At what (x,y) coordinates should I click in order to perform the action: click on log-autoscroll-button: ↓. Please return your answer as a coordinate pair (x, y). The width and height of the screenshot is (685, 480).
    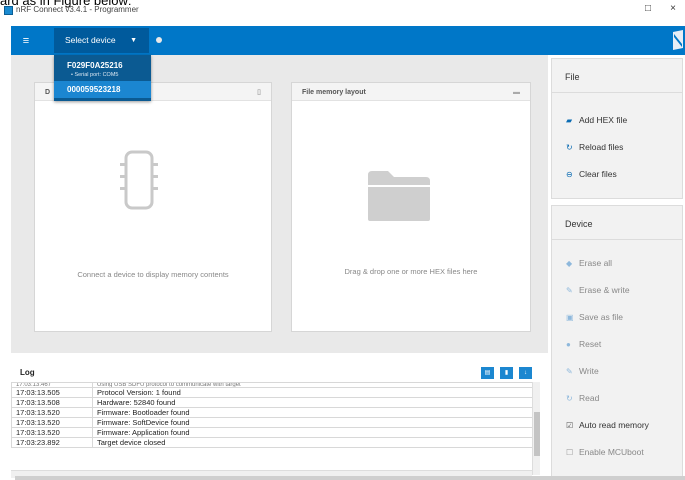
    Looking at the image, I should click on (525, 373).